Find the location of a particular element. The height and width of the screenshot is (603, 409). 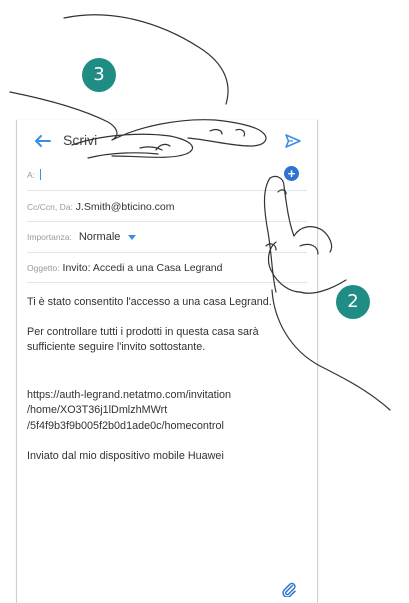

step-3-badge: 3 is located at coordinates (99, 75).